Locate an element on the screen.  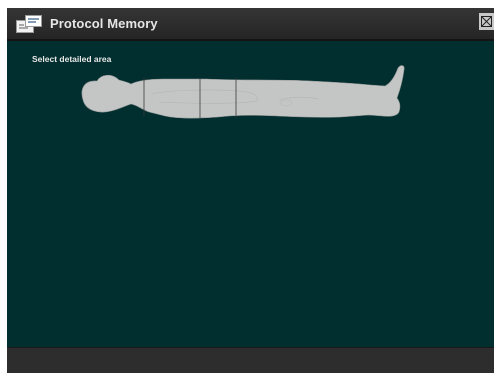
window-title: Protocol Memory is located at coordinates (104, 23).